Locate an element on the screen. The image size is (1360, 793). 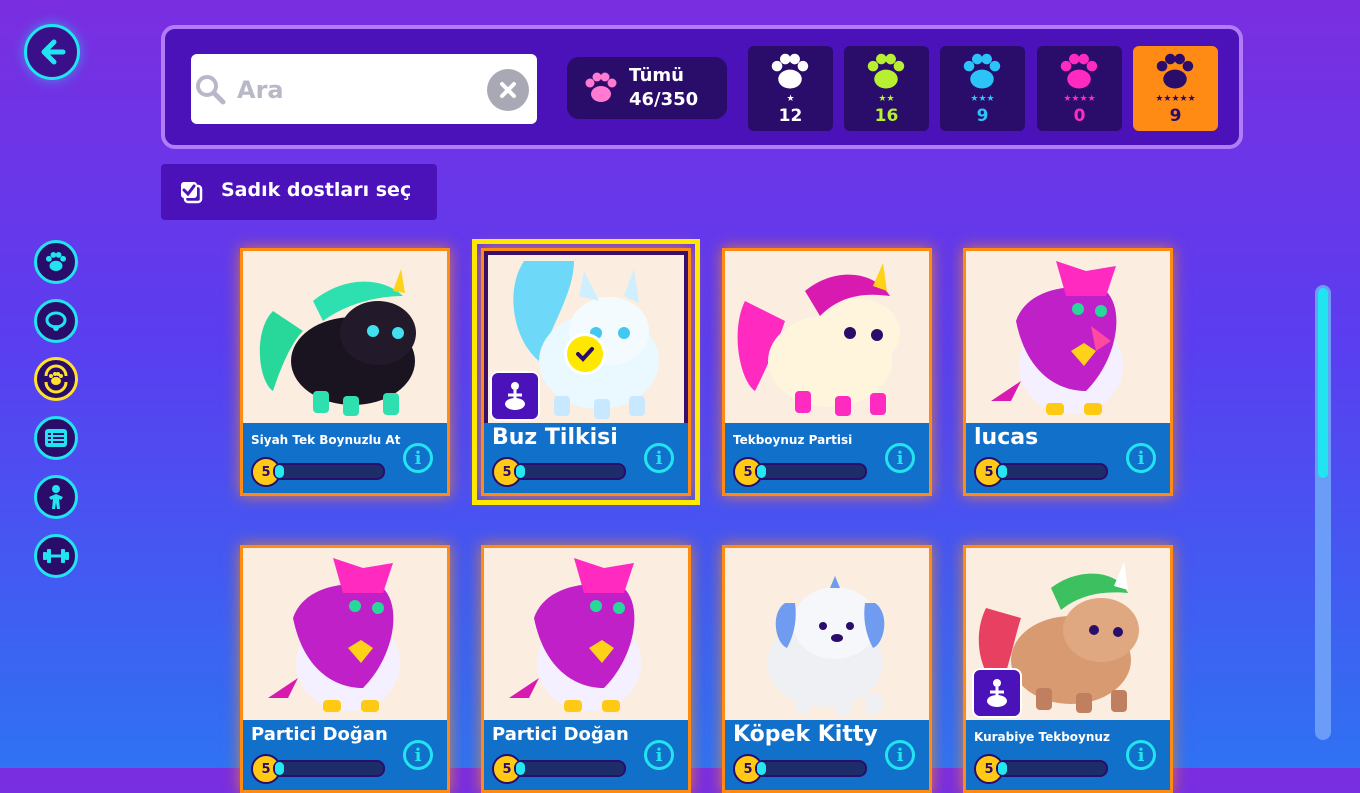
rarity-filter-5: ★★★★★ 9 is located at coordinates (1175, 88).